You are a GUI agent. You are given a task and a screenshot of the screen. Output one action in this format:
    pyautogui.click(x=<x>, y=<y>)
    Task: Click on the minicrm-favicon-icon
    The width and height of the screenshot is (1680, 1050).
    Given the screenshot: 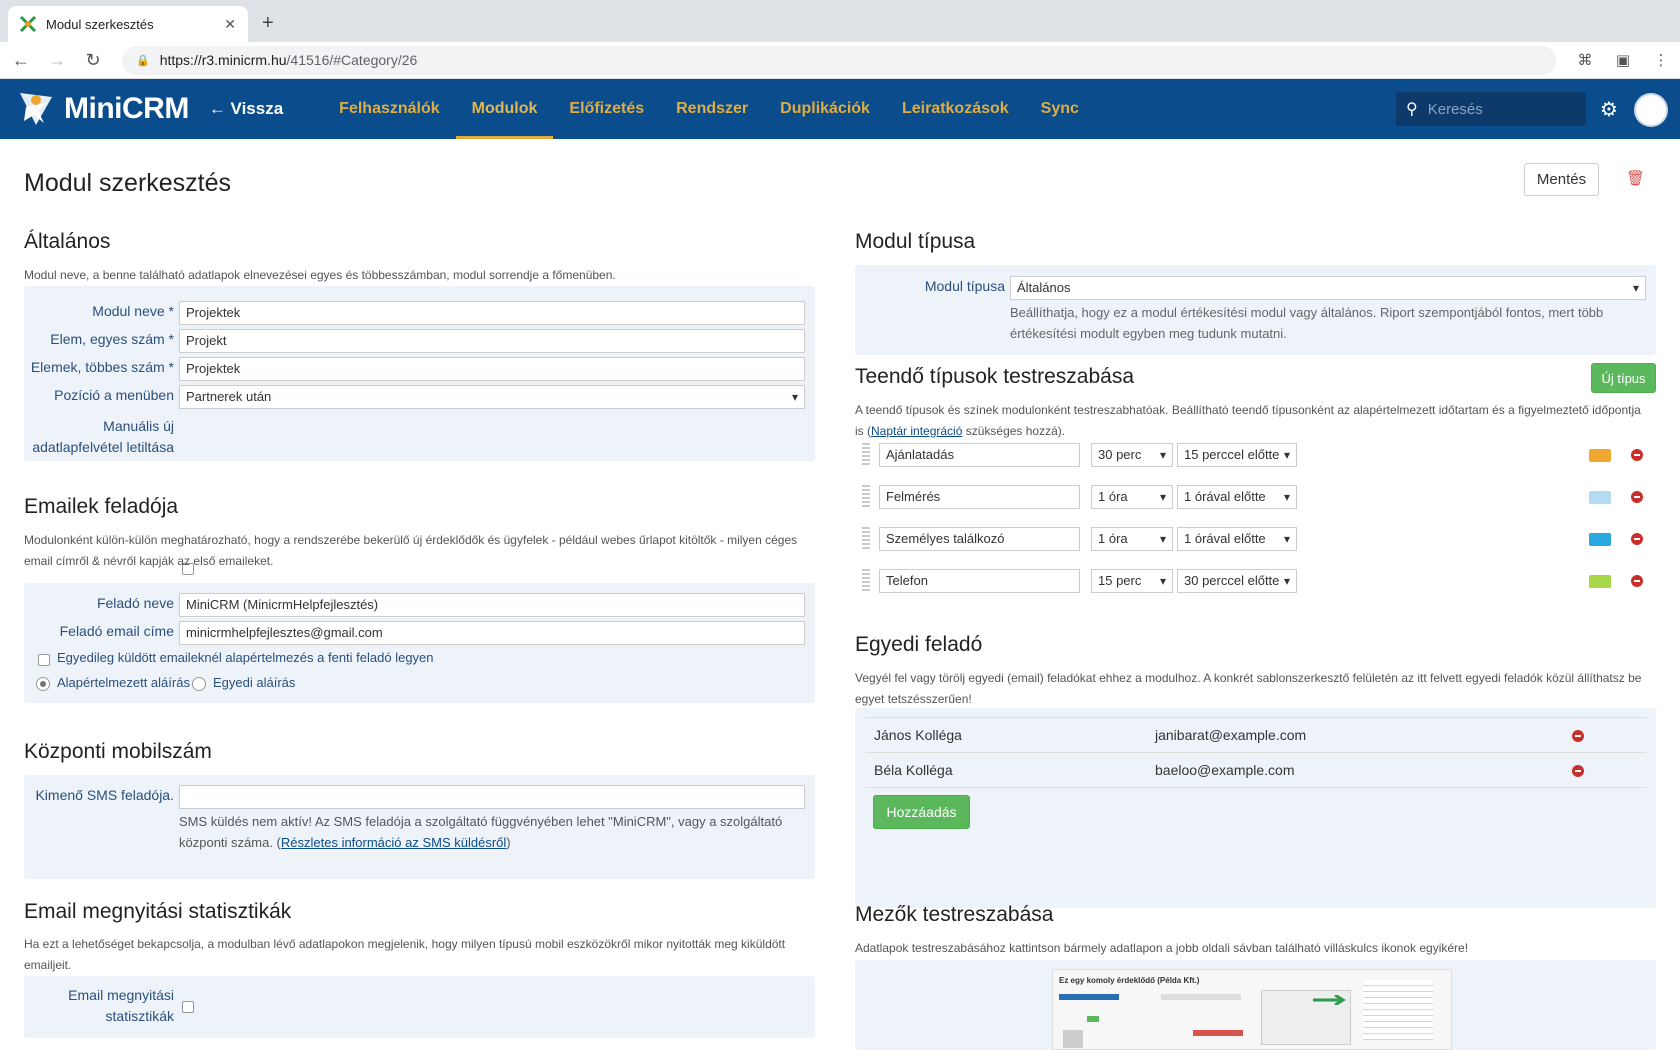 What is the action you would take?
    pyautogui.click(x=28, y=24)
    